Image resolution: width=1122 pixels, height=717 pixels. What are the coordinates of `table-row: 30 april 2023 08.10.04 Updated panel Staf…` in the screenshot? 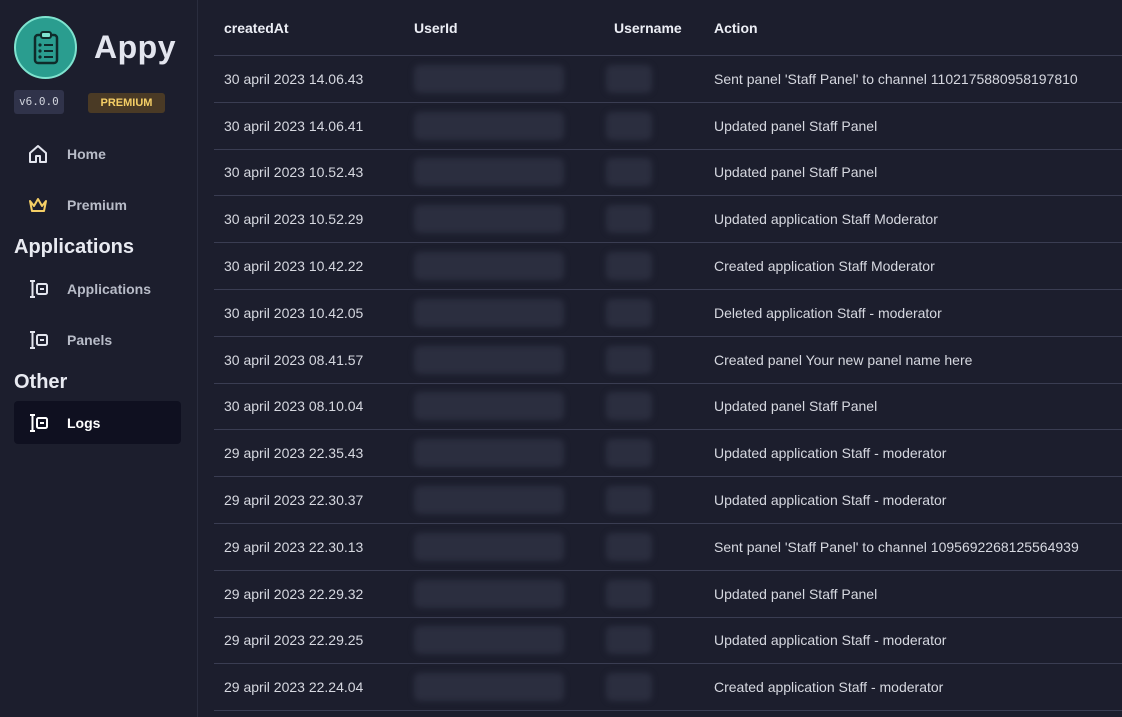 It's located at (668, 407).